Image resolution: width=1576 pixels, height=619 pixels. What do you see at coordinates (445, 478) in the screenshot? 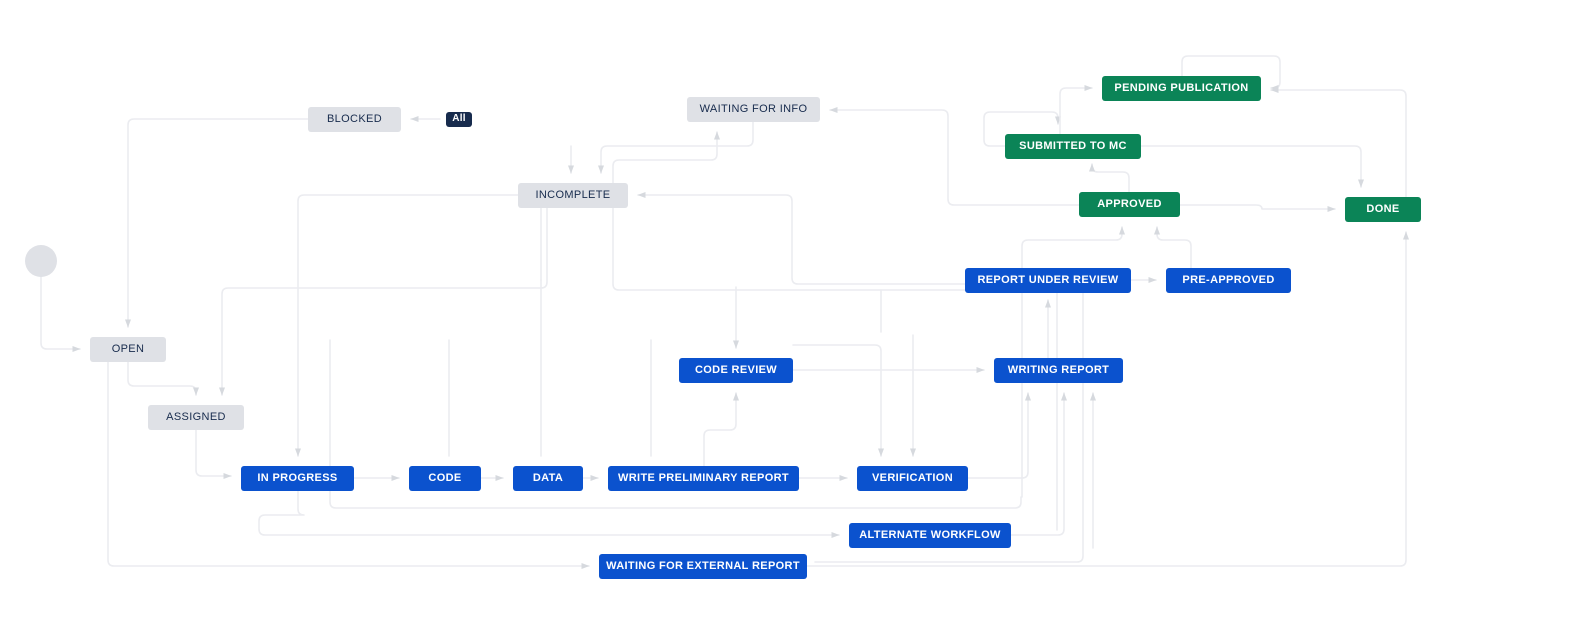
I see `workflow-node-code: CODE` at bounding box center [445, 478].